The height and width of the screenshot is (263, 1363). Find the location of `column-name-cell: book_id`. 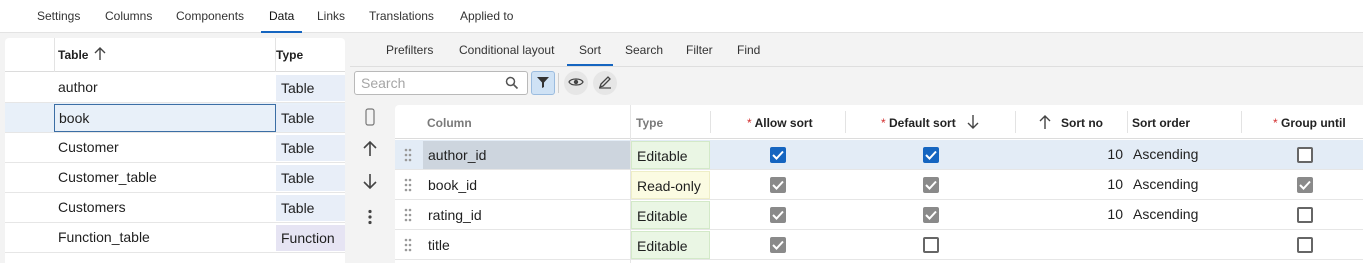

column-name-cell: book_id is located at coordinates (526, 185).